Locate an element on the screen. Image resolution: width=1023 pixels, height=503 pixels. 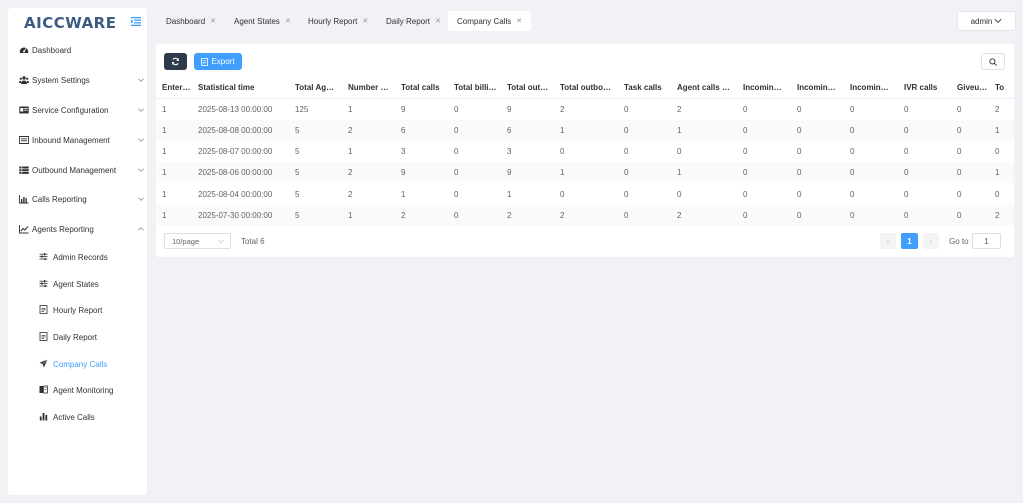
export-button: Export is located at coordinates (218, 61).